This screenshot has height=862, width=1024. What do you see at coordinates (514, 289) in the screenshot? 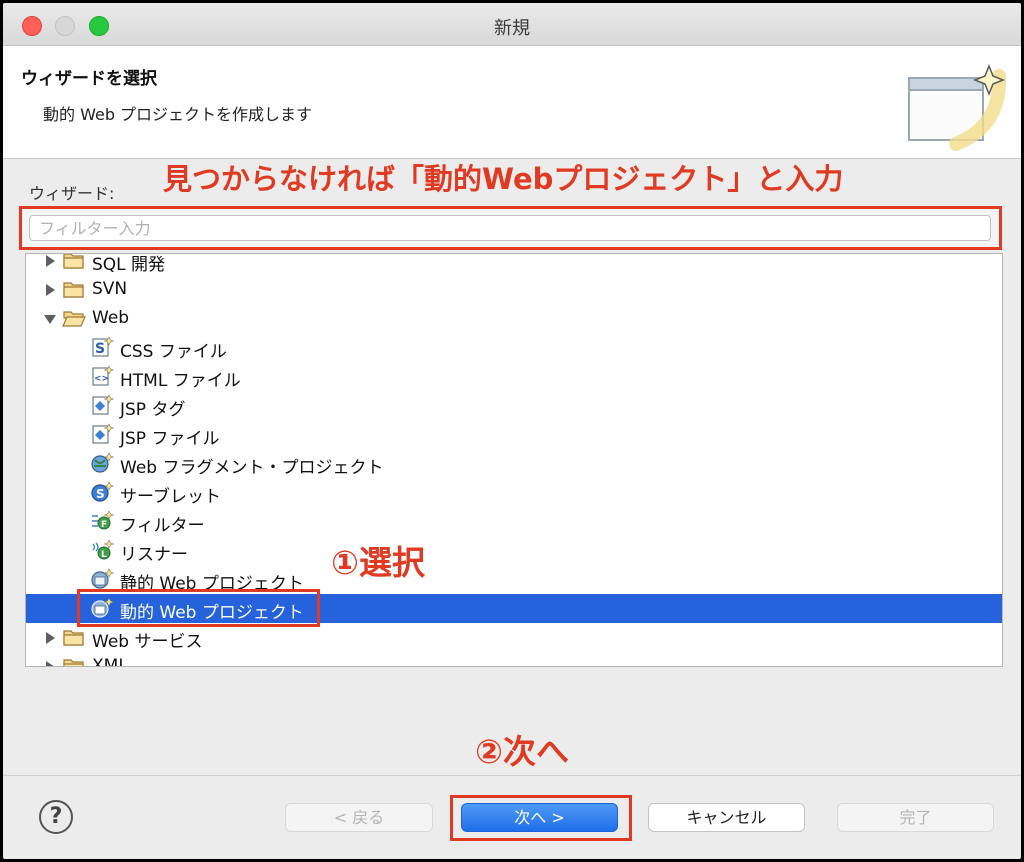
I see `tree-item: SVN` at bounding box center [514, 289].